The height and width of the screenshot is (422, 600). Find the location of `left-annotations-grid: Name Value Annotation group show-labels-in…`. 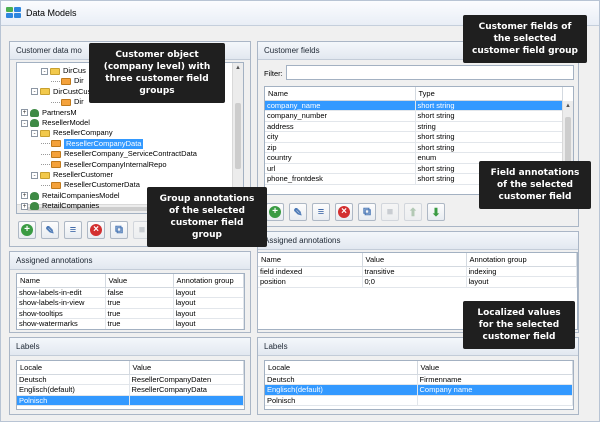

left-annotations-grid: Name Value Annotation group show-labels-in… is located at coordinates (130, 301).